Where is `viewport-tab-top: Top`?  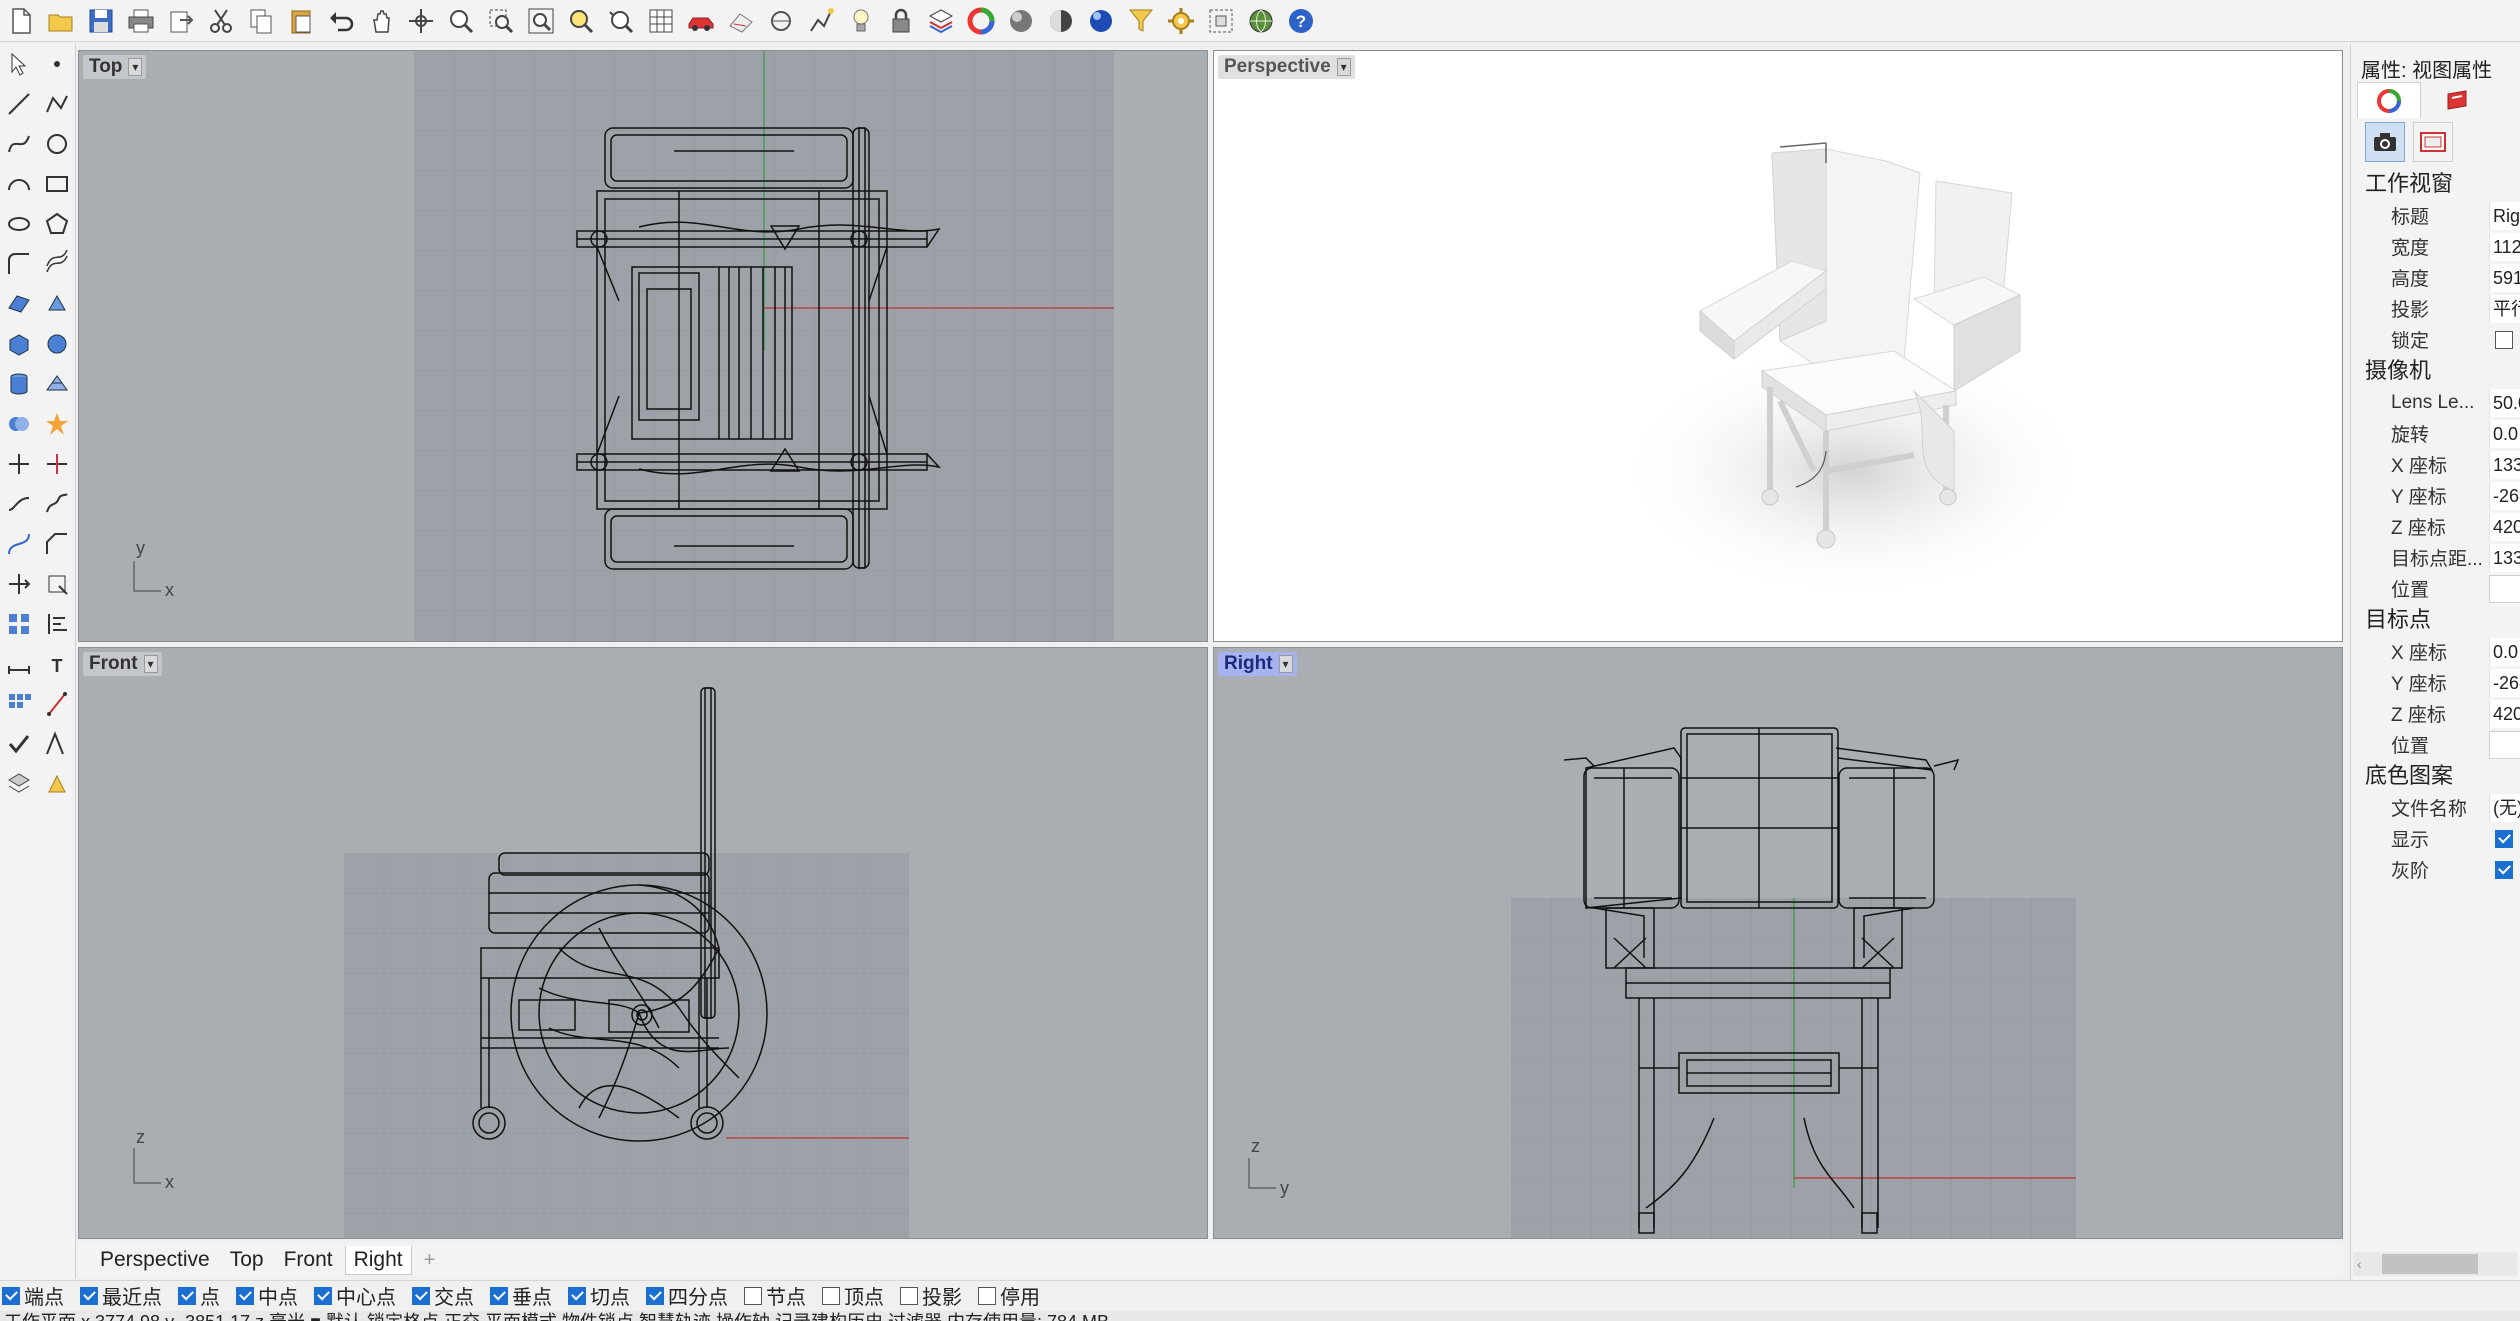 viewport-tab-top: Top is located at coordinates (247, 1260).